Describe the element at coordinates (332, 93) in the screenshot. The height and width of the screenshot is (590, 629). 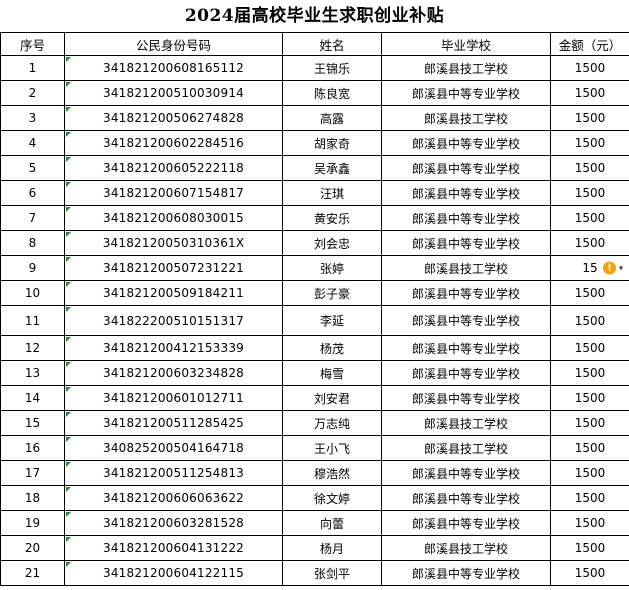
I see `cell-name: 陈良宽` at that location.